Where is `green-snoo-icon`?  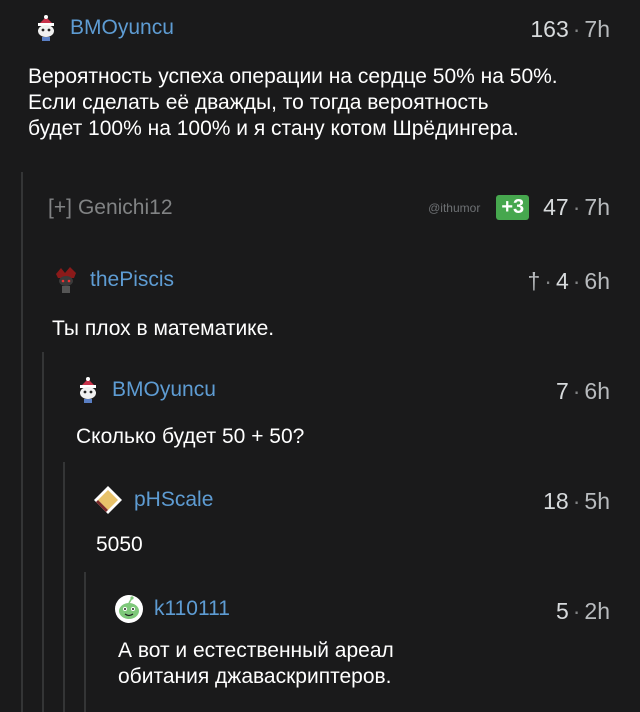
green-snoo-icon is located at coordinates (129, 609).